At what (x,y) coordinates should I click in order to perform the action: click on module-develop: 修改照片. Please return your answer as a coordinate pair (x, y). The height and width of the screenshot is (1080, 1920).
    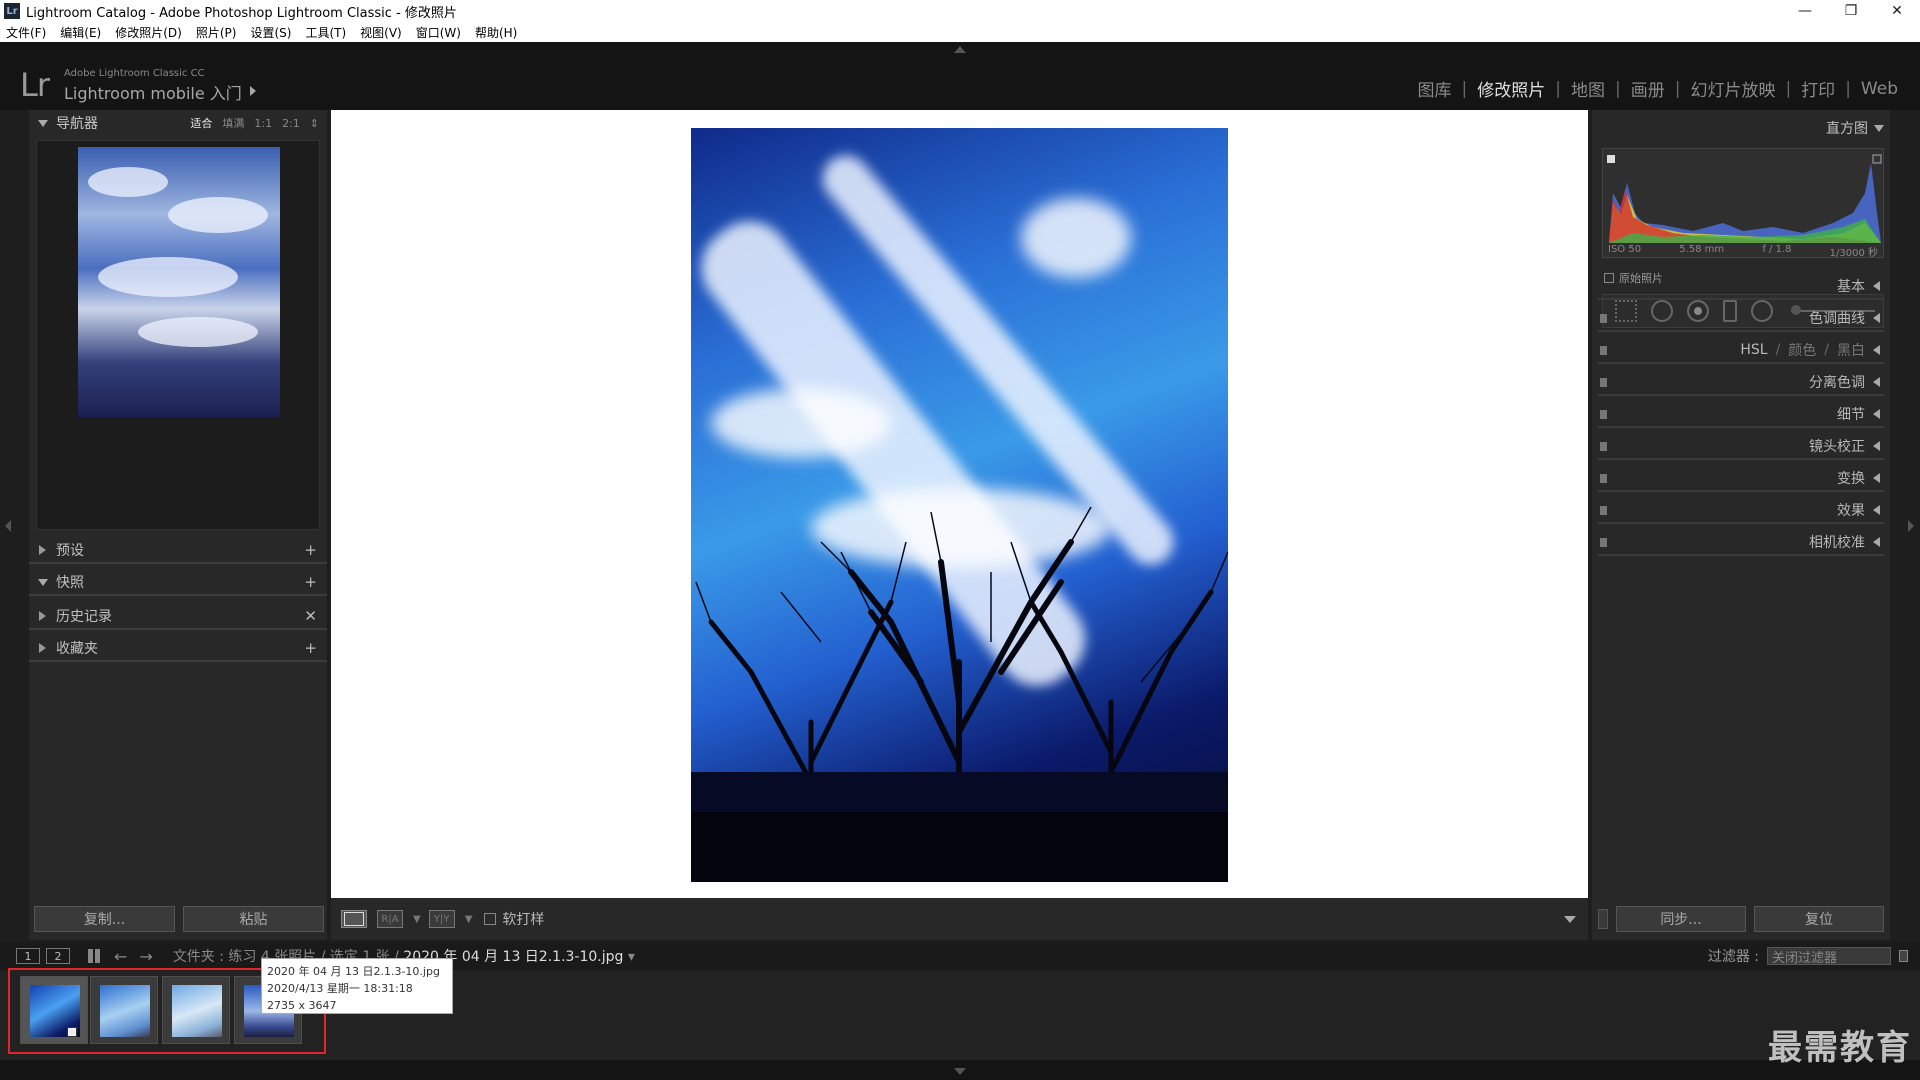
    Looking at the image, I should click on (1511, 88).